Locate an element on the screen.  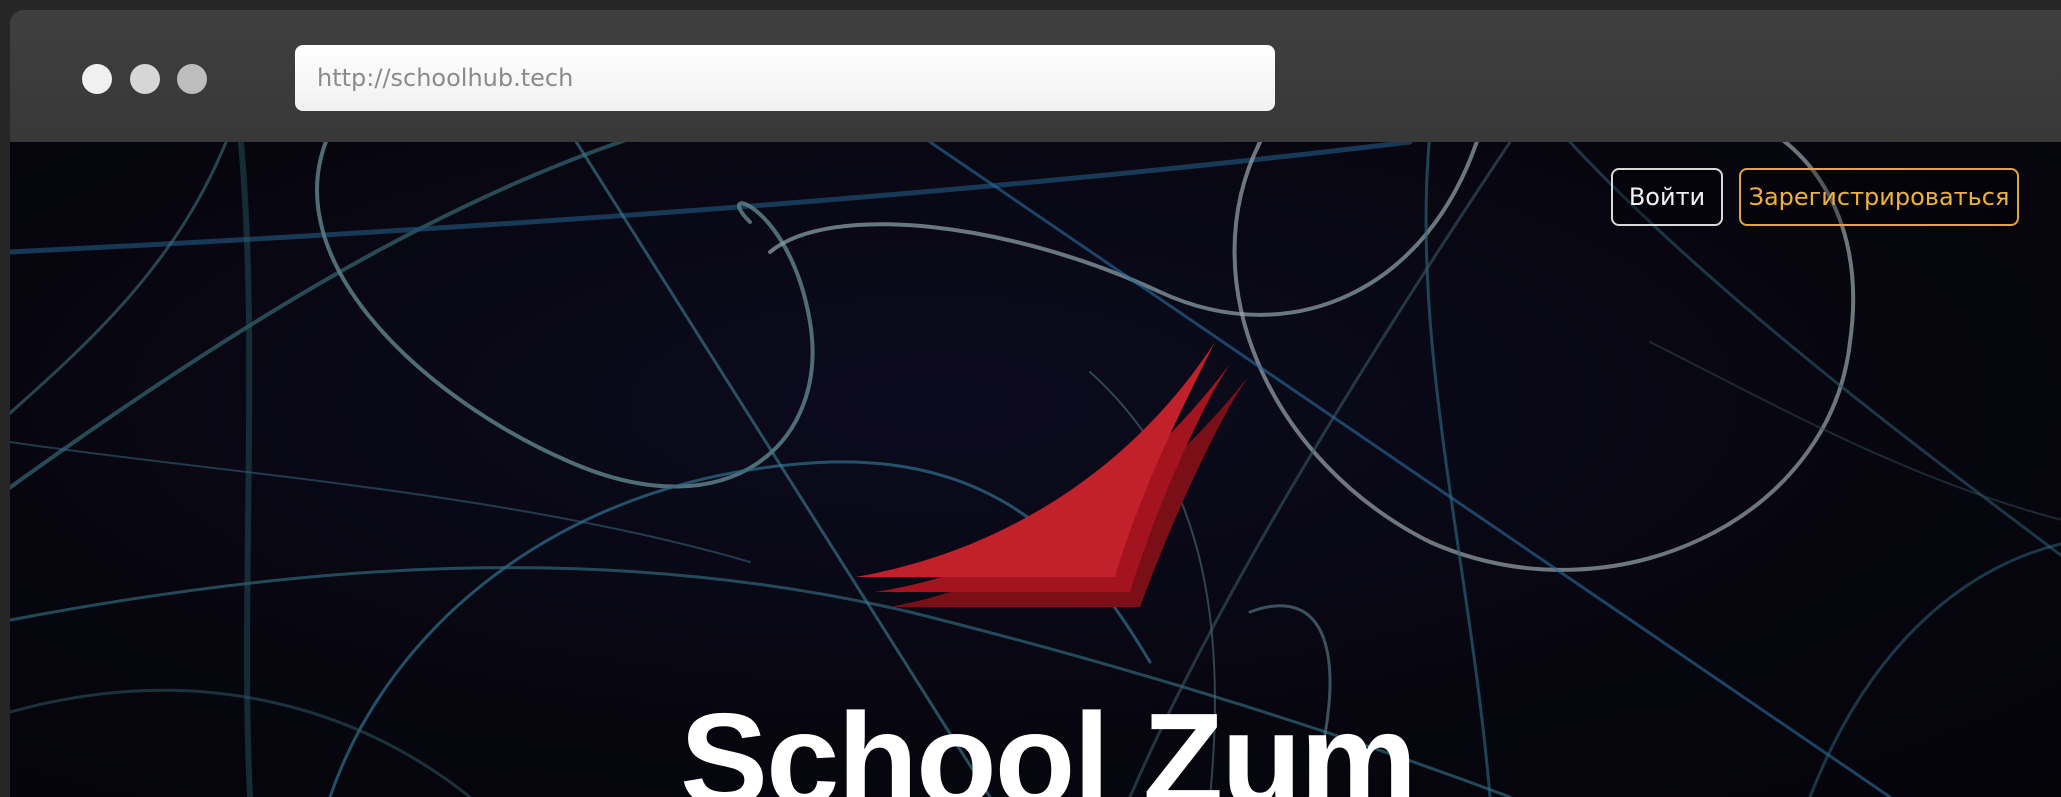
login-button: Войти is located at coordinates (1667, 197).